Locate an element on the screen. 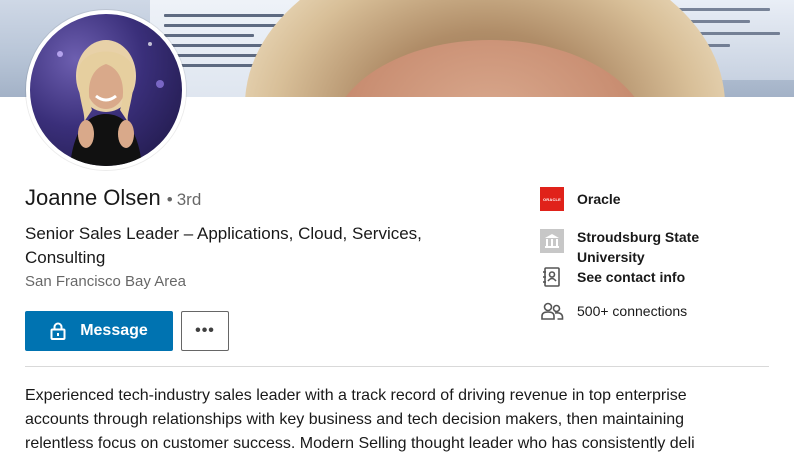  connections-count: 500+ connections is located at coordinates (632, 311).